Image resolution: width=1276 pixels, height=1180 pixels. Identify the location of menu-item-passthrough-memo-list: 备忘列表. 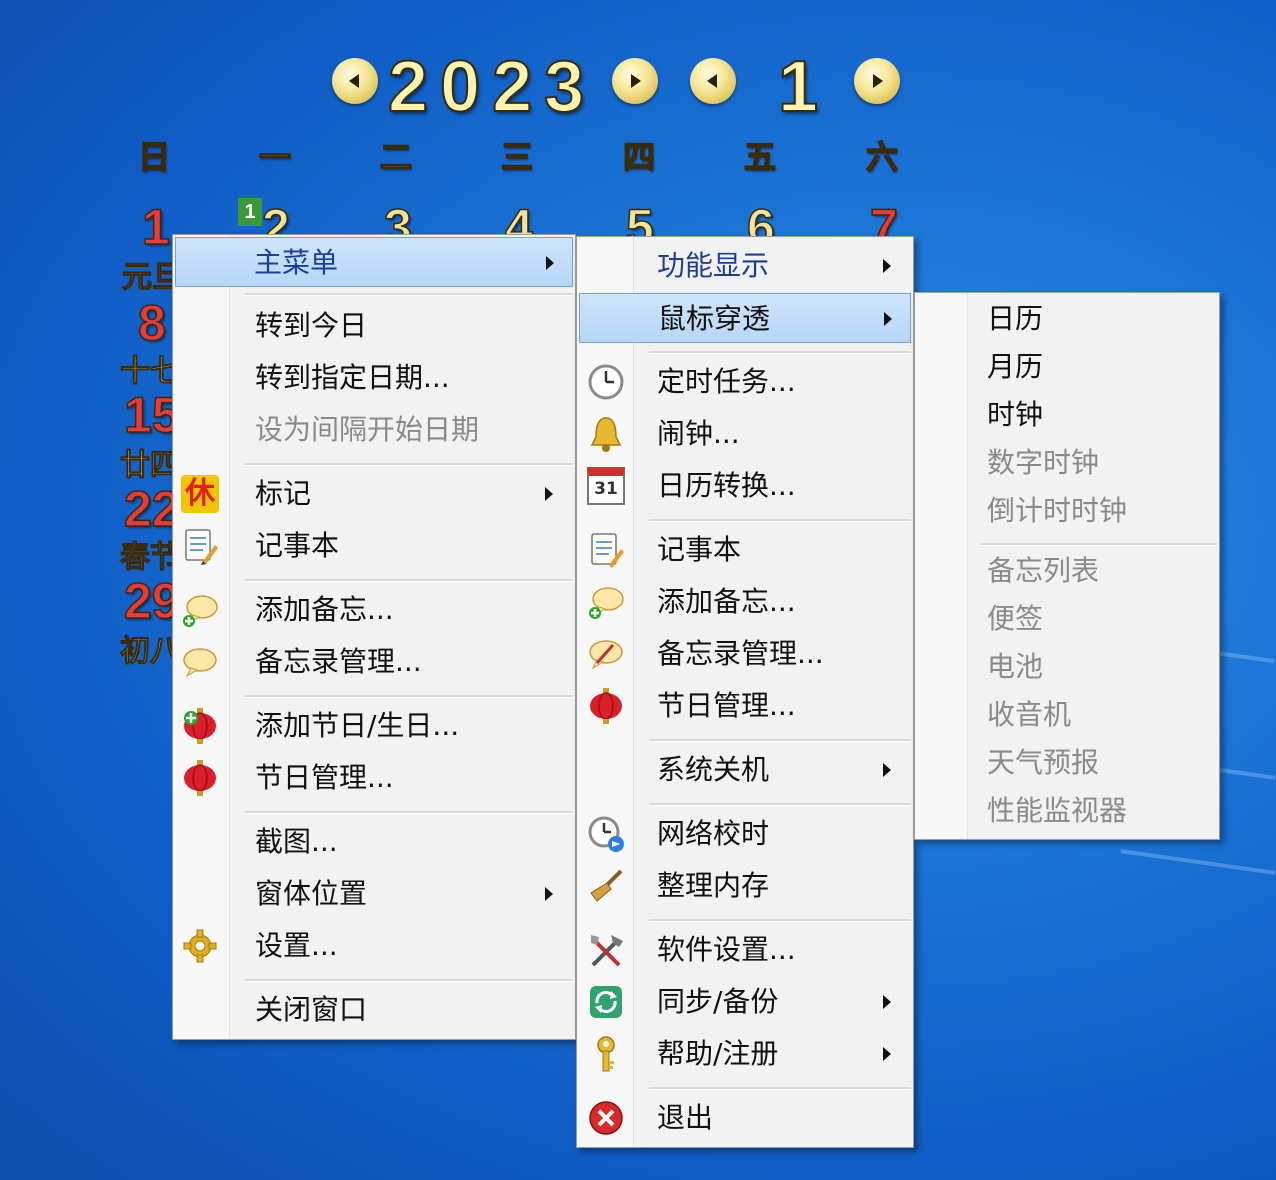
(1067, 571).